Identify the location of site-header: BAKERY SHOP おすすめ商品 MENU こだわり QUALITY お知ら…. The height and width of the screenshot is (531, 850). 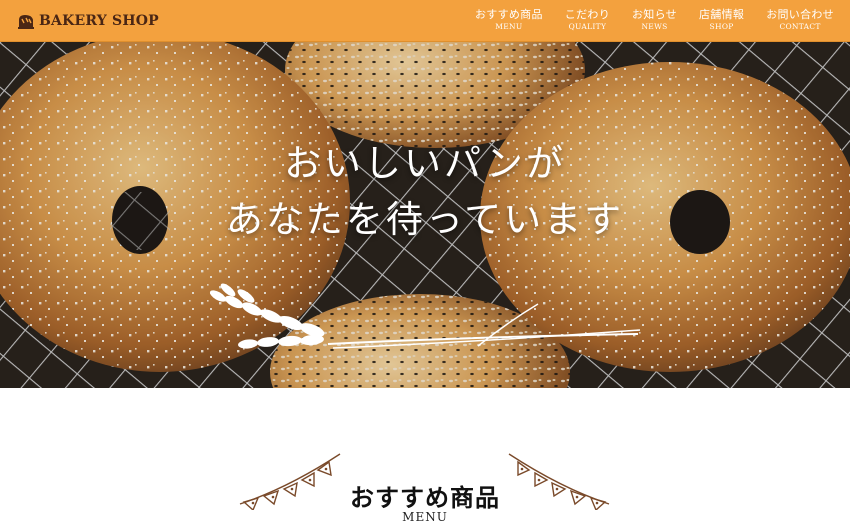
(425, 21).